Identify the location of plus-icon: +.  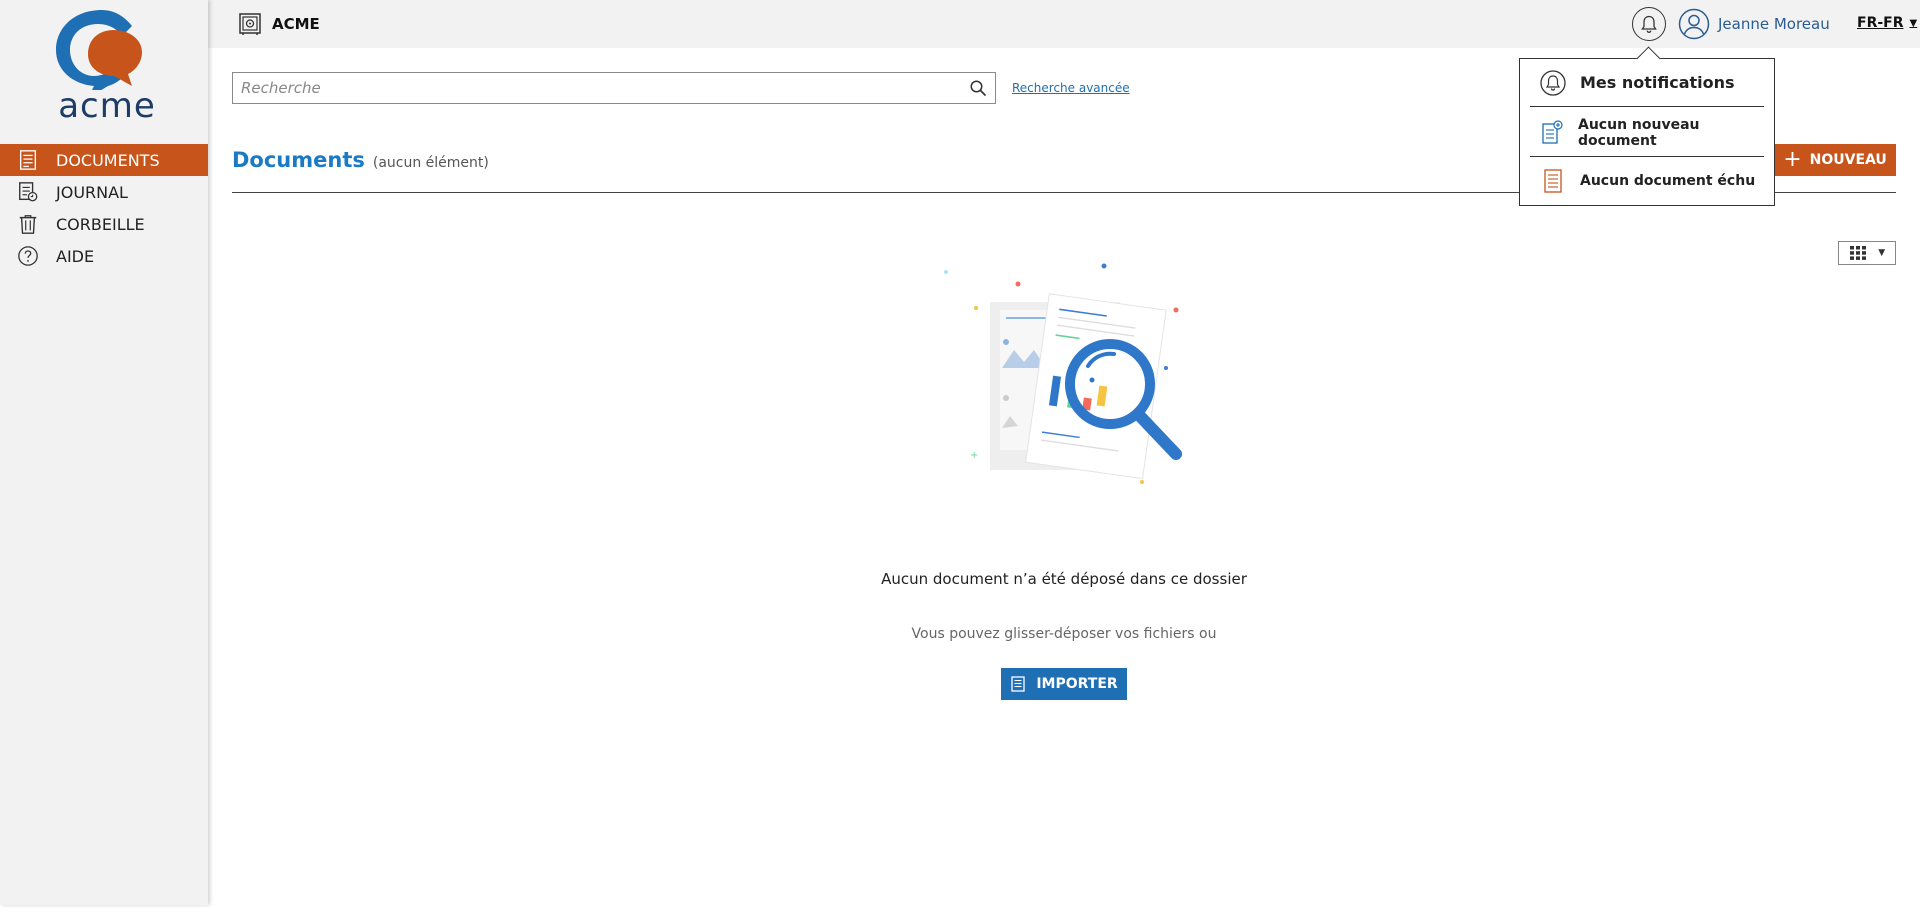
(1792, 159).